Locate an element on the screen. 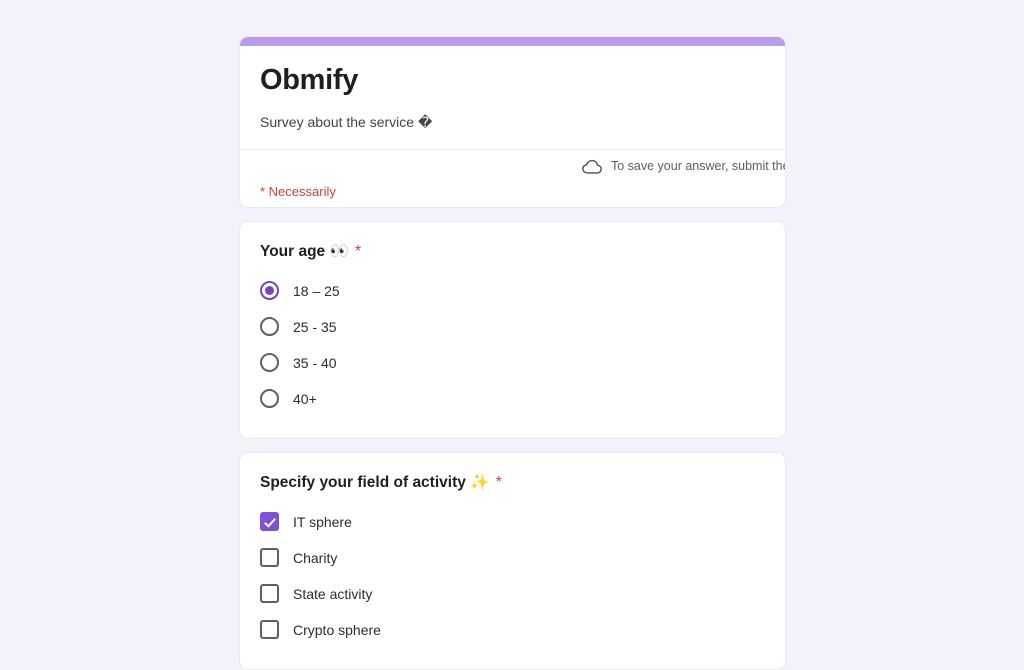 This screenshot has height=670, width=1024. checkbox-label: State activity is located at coordinates (333, 593).